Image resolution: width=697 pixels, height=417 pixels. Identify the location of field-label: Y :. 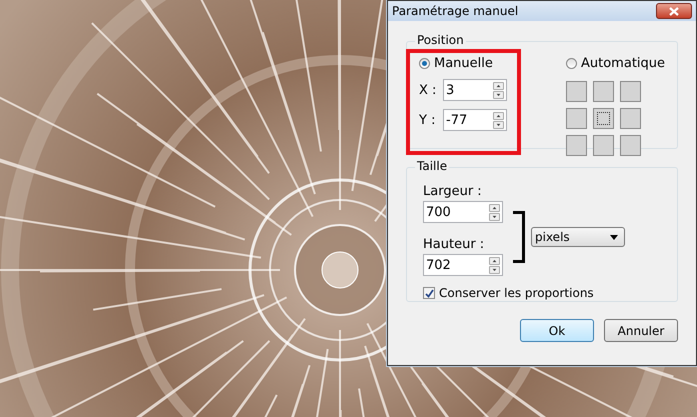
(427, 120).